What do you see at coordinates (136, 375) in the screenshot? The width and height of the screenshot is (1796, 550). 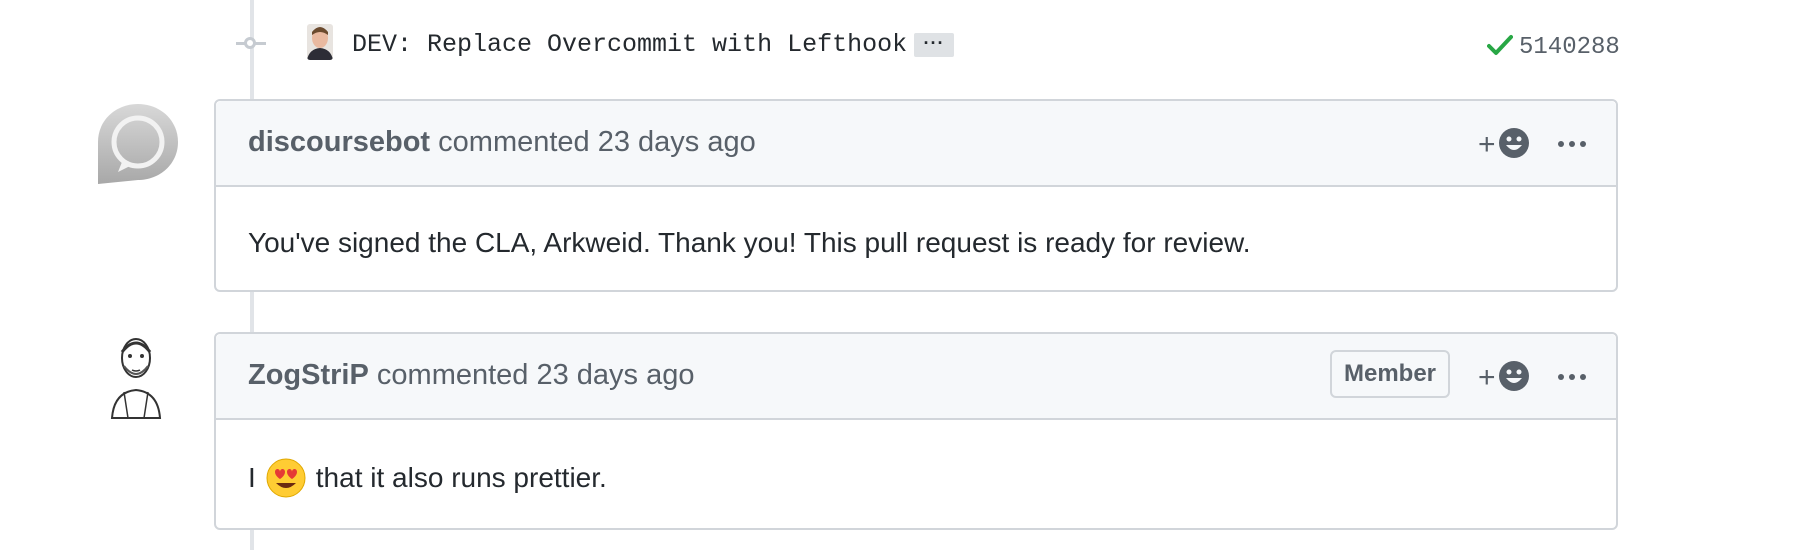 I see `zogstrip-avatar` at bounding box center [136, 375].